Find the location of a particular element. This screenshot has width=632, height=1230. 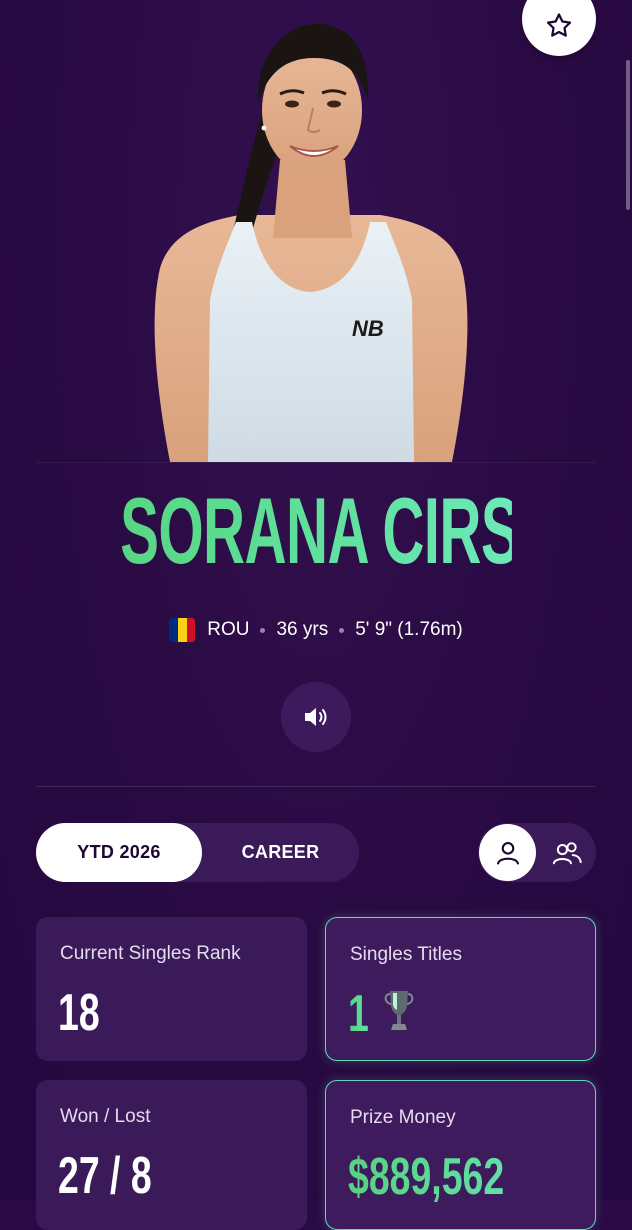

player-type-toggle is located at coordinates (537, 852).